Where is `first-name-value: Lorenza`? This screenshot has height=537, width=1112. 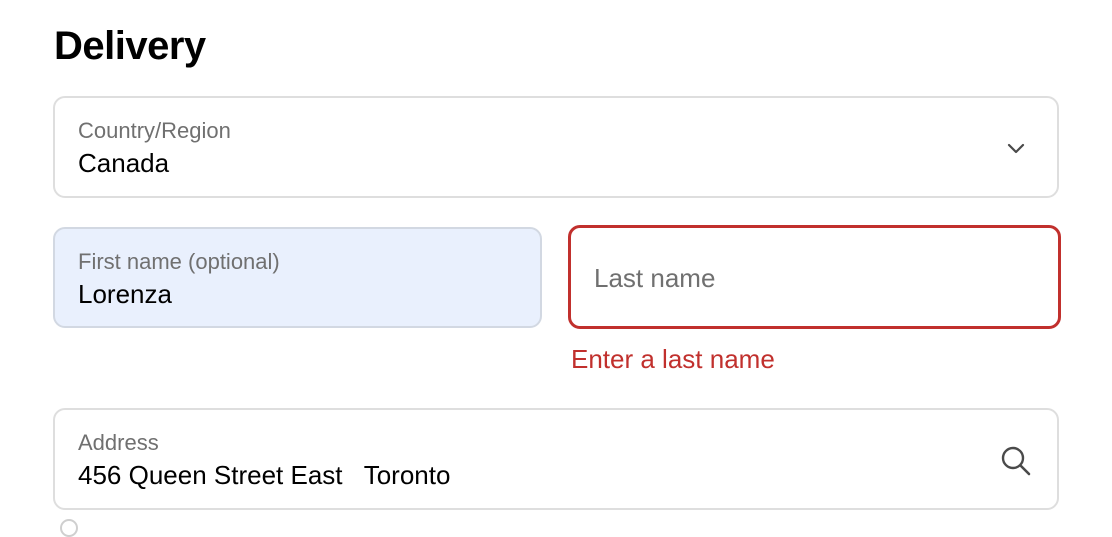 first-name-value: Lorenza is located at coordinates (125, 294).